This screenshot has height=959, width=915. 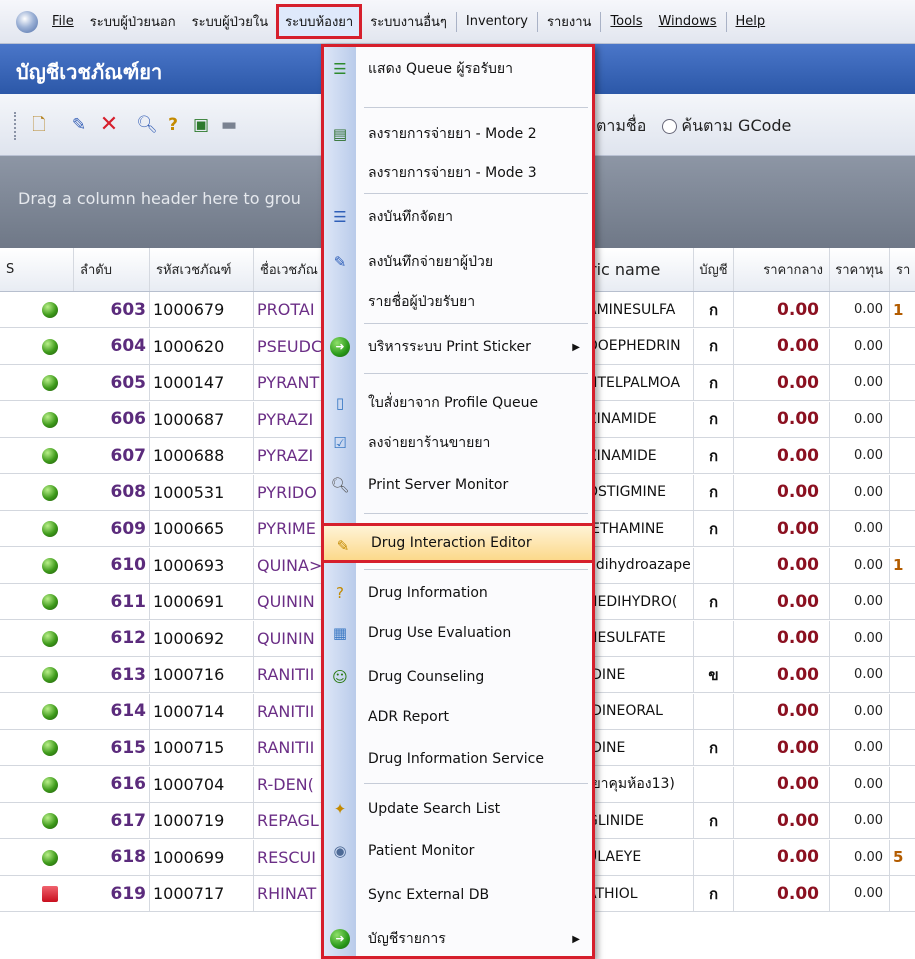 I want to click on generic-name-cell: NTELPALMOA, so click(x=639, y=382).